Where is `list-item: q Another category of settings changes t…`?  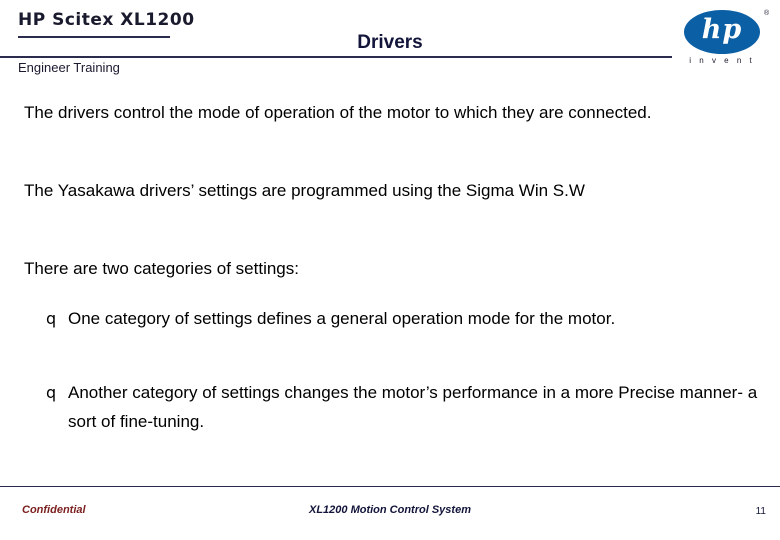 list-item: q Another category of settings changes t… is located at coordinates (404, 407).